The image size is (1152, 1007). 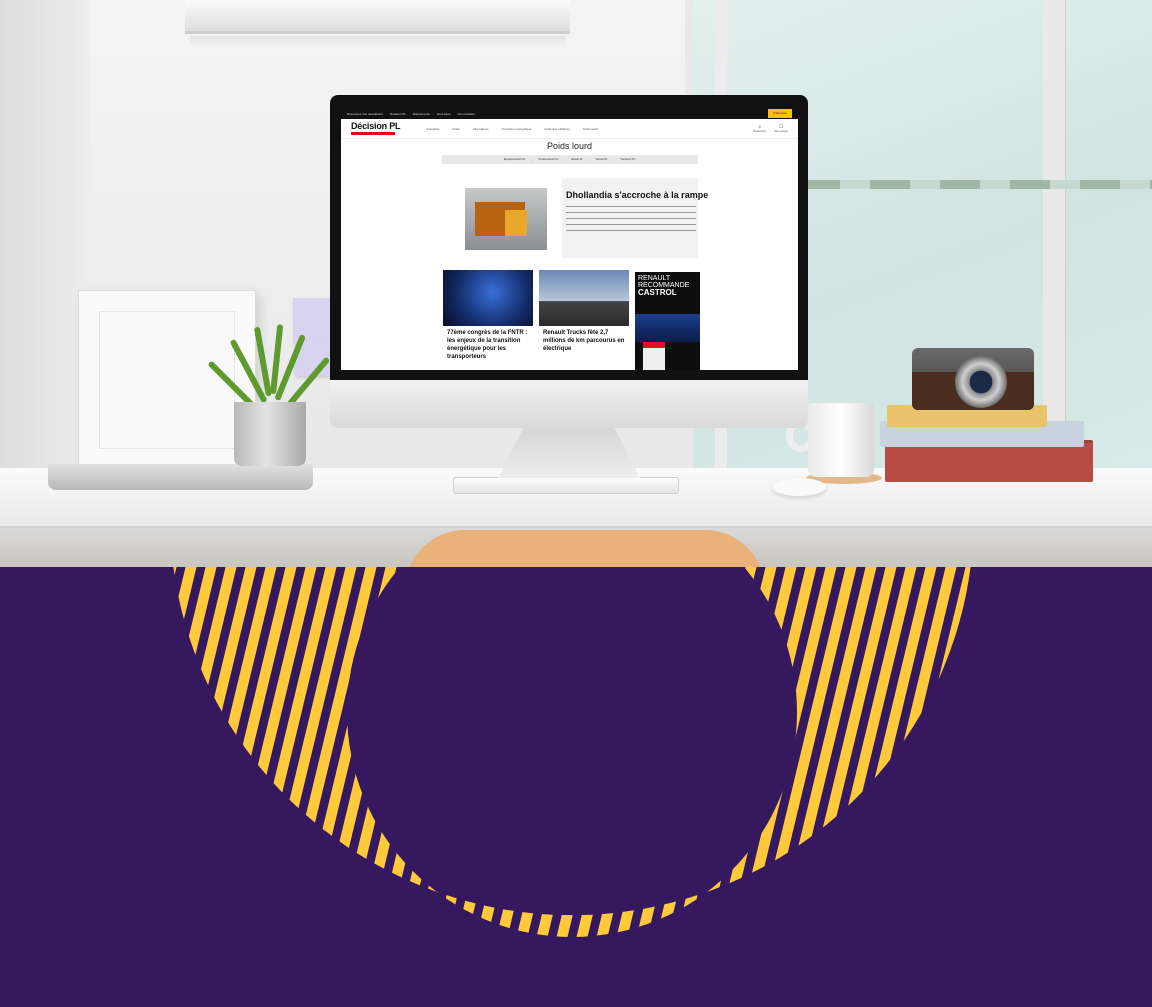 What do you see at coordinates (569, 453) in the screenshot?
I see `monitor-stand` at bounding box center [569, 453].